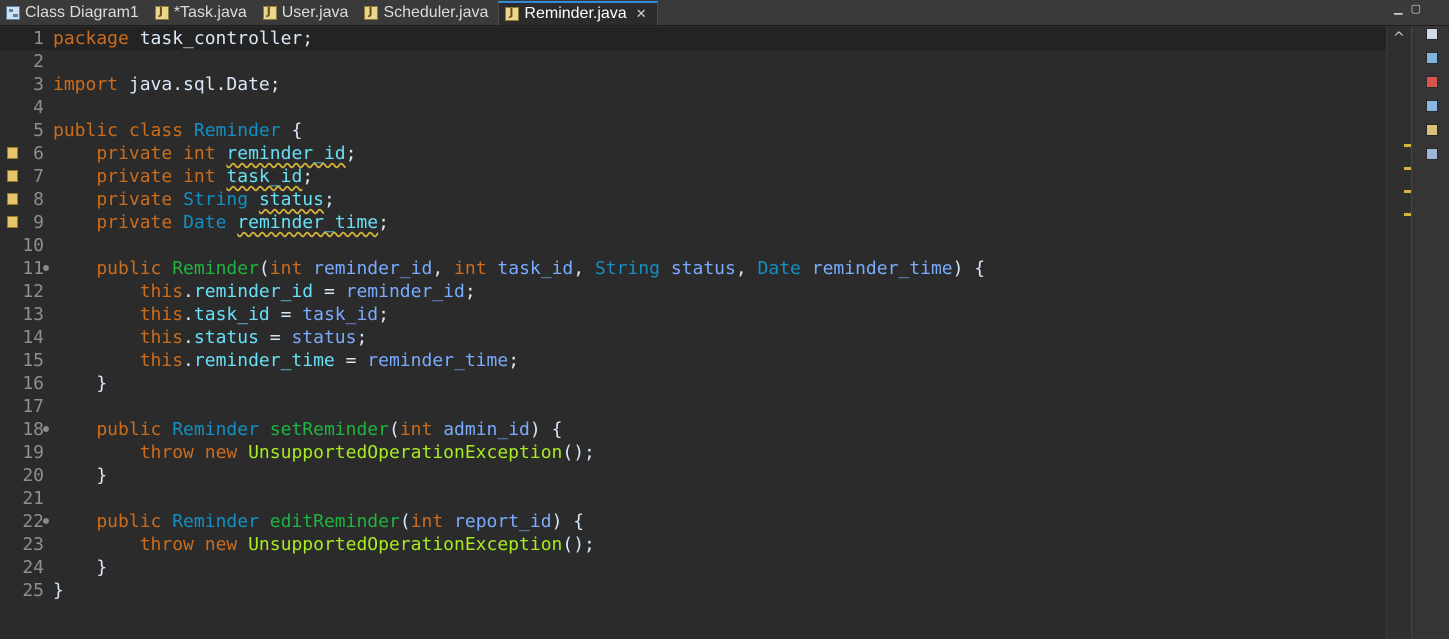 The image size is (1449, 639). What do you see at coordinates (74, 13) in the screenshot?
I see `tab-class-diagram1: Class Diagram1` at bounding box center [74, 13].